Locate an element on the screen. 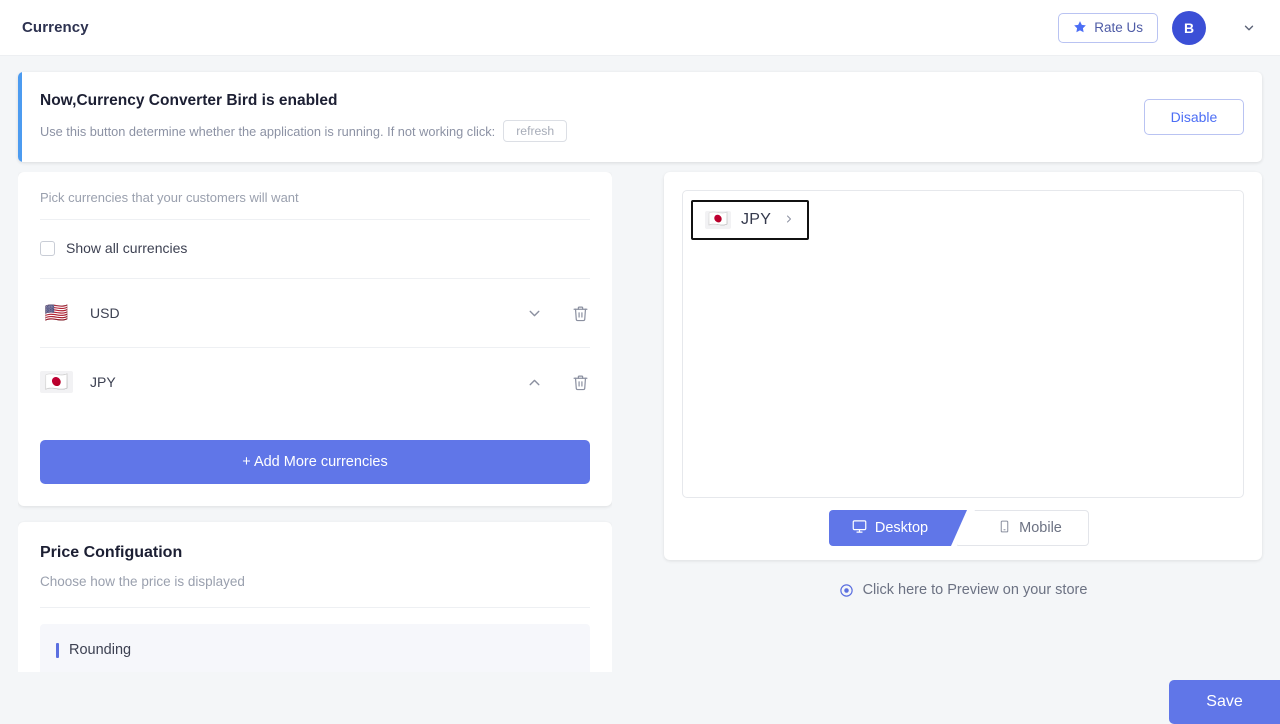 Image resolution: width=1280 pixels, height=724 pixels. phone-icon is located at coordinates (1004, 528).